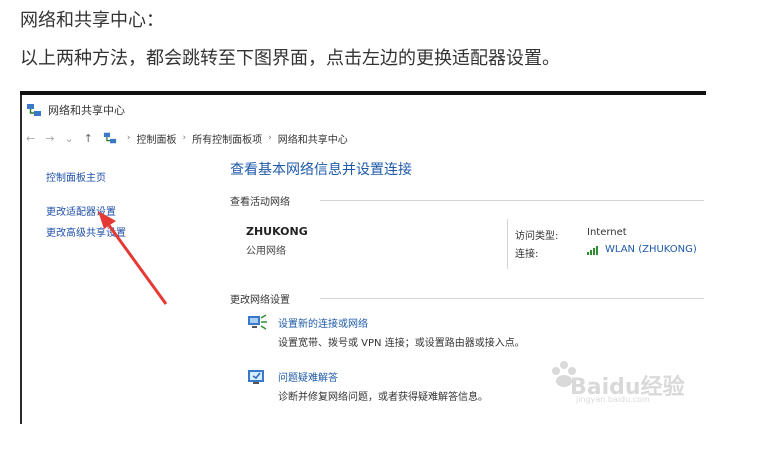 This screenshot has height=454, width=775. Describe the element at coordinates (227, 138) in the screenshot. I see `breadcrumb-all-items: 所有控制面板项` at that location.